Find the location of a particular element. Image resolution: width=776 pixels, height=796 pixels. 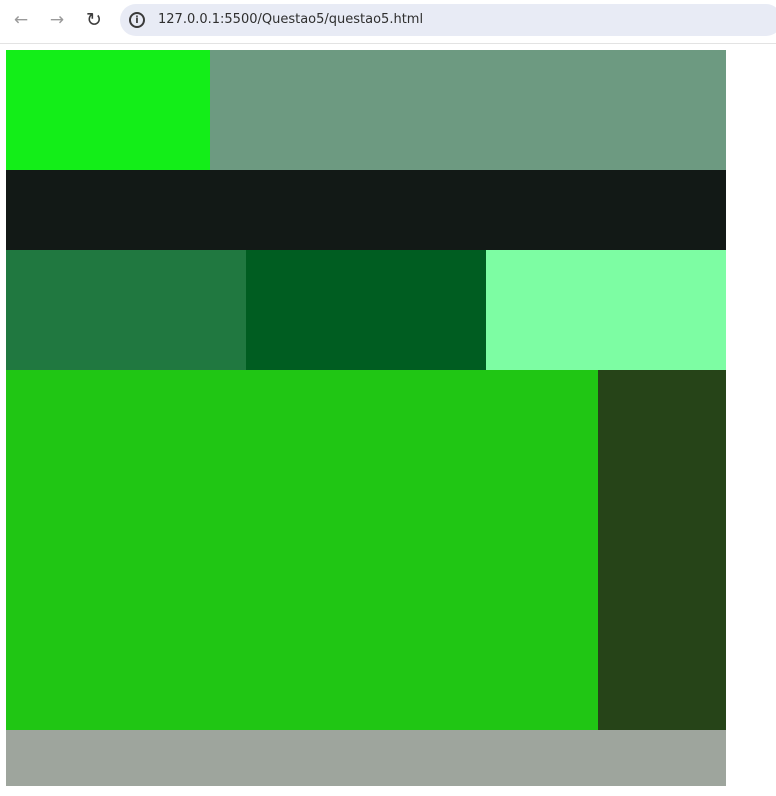

url-text: 127.0.0.1:5500/Questao5/questao5.html is located at coordinates (290, 19).